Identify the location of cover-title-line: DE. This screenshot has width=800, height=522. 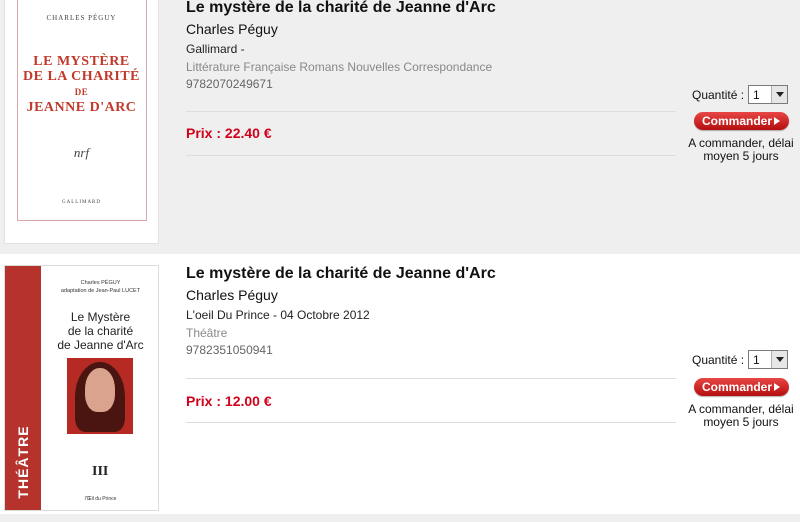
(81, 92).